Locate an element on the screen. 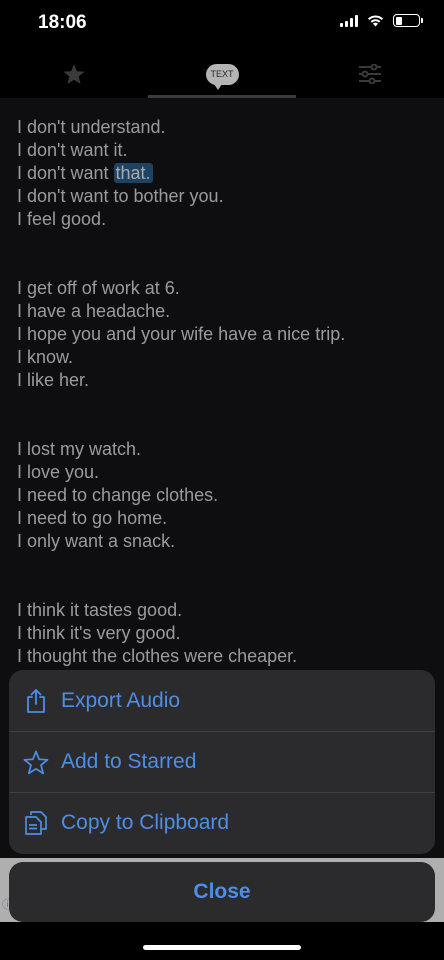 This screenshot has height=960, width=444. add-to-starred-button: Add to Starred is located at coordinates (222, 761).